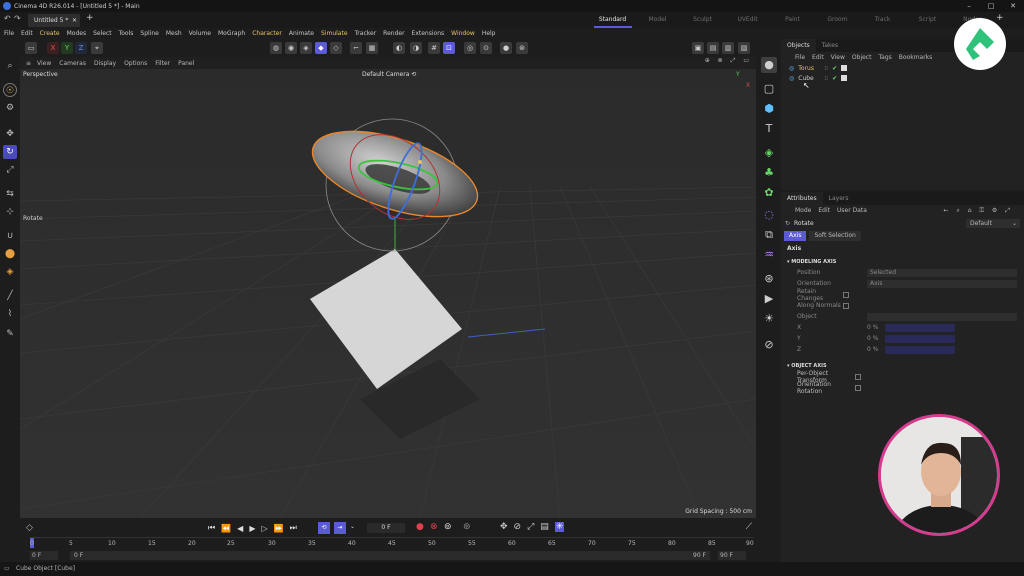  What do you see at coordinates (826, 78) in the screenshot?
I see `layer-dots-icon: ⁝⁝` at bounding box center [826, 78].